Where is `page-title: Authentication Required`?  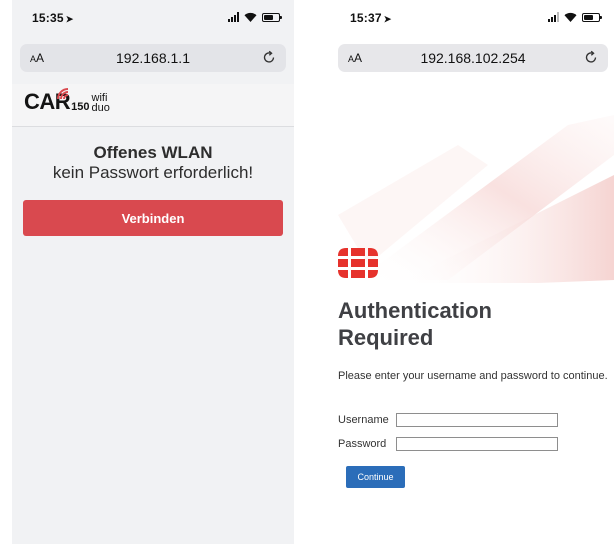 page-title: Authentication Required is located at coordinates (415, 324).